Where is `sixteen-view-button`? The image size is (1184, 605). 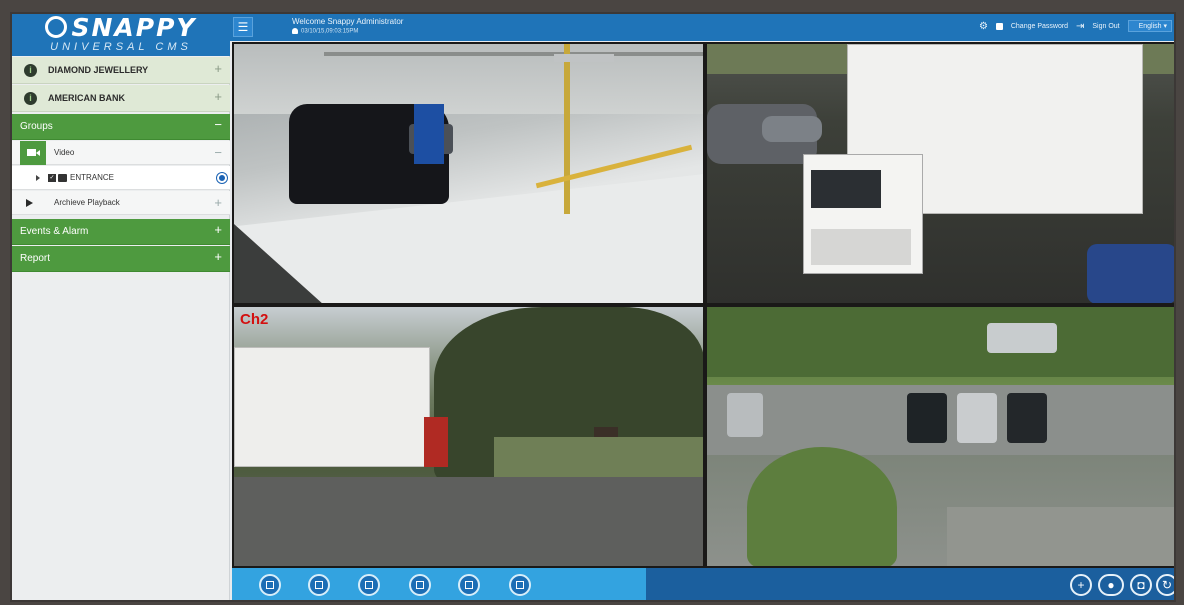
sixteen-view-button is located at coordinates (420, 585).